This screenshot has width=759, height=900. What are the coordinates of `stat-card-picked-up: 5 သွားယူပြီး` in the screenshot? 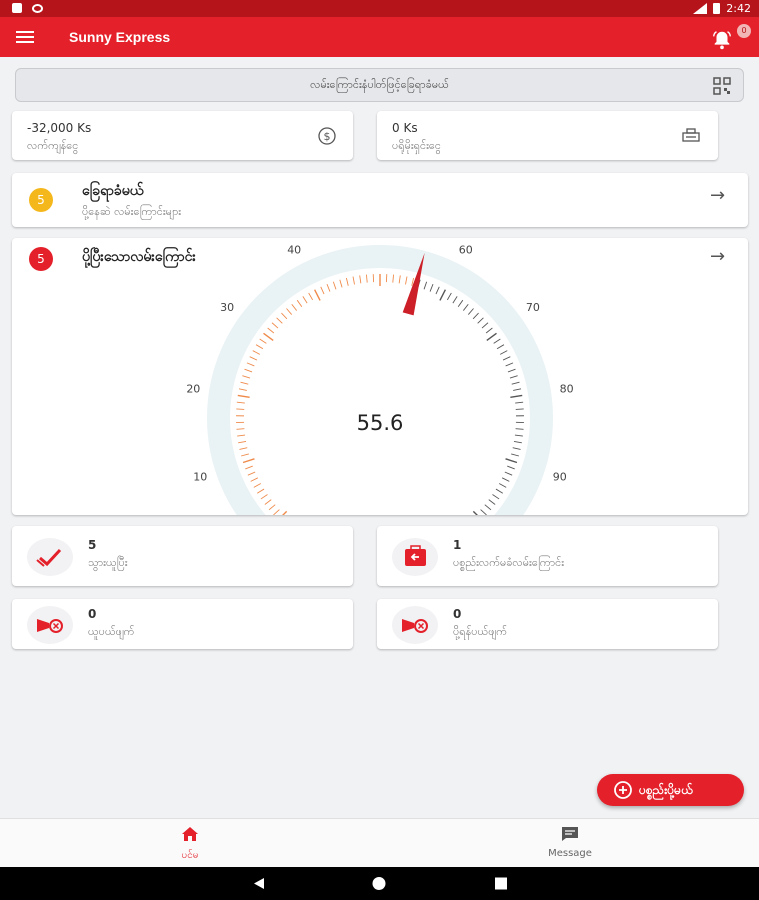 It's located at (182, 556).